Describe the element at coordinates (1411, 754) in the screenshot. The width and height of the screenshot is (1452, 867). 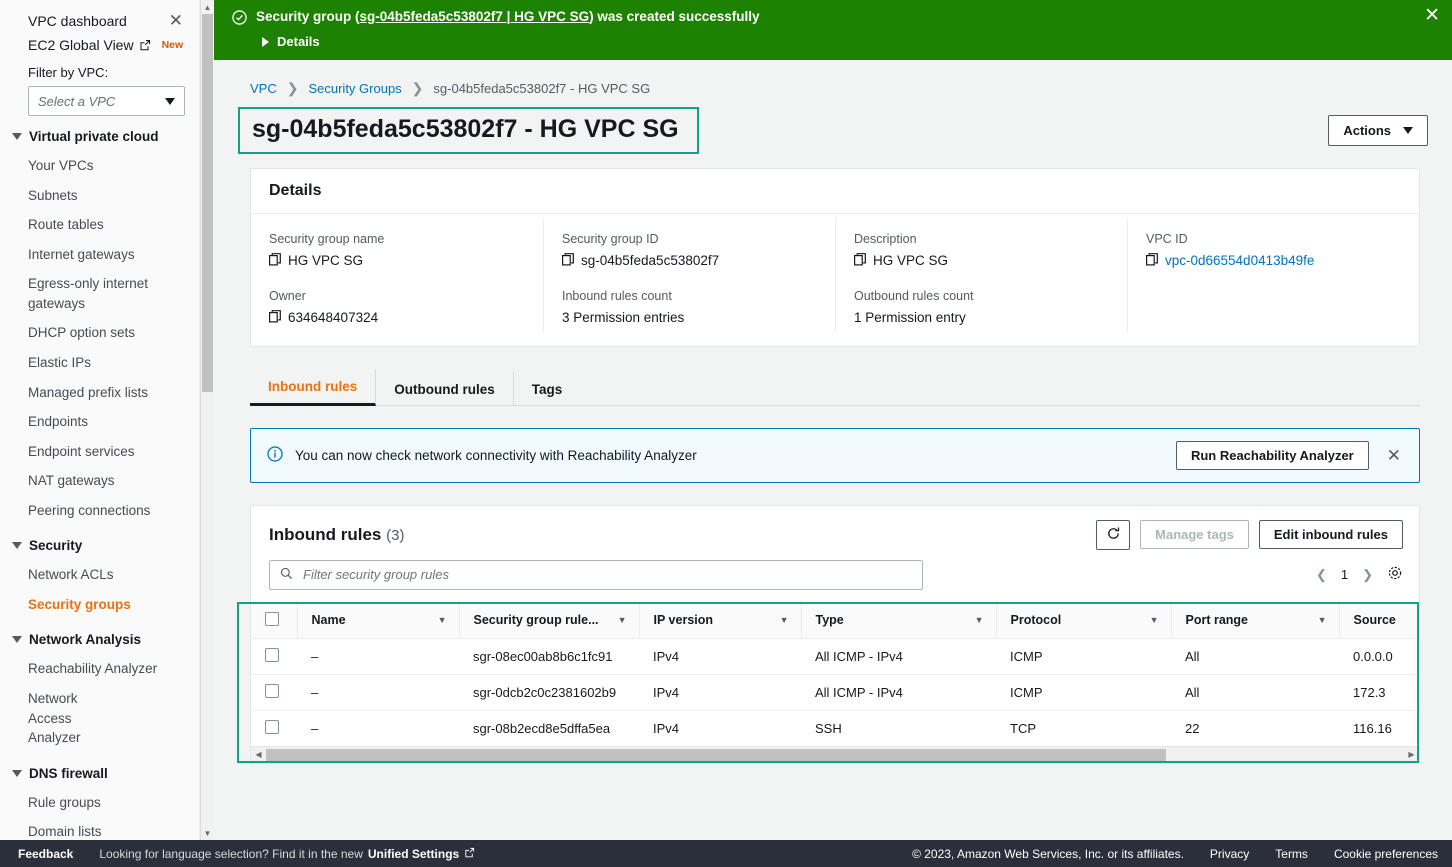
I see `scroll-right-icon: ▶` at that location.